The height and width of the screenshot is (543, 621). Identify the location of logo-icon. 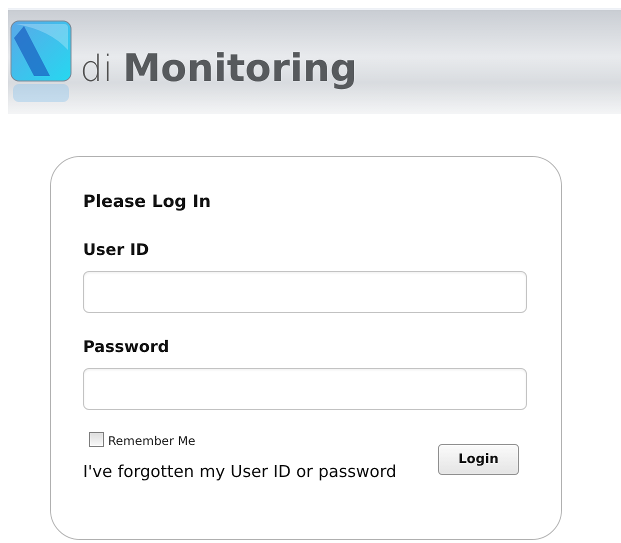
(41, 62).